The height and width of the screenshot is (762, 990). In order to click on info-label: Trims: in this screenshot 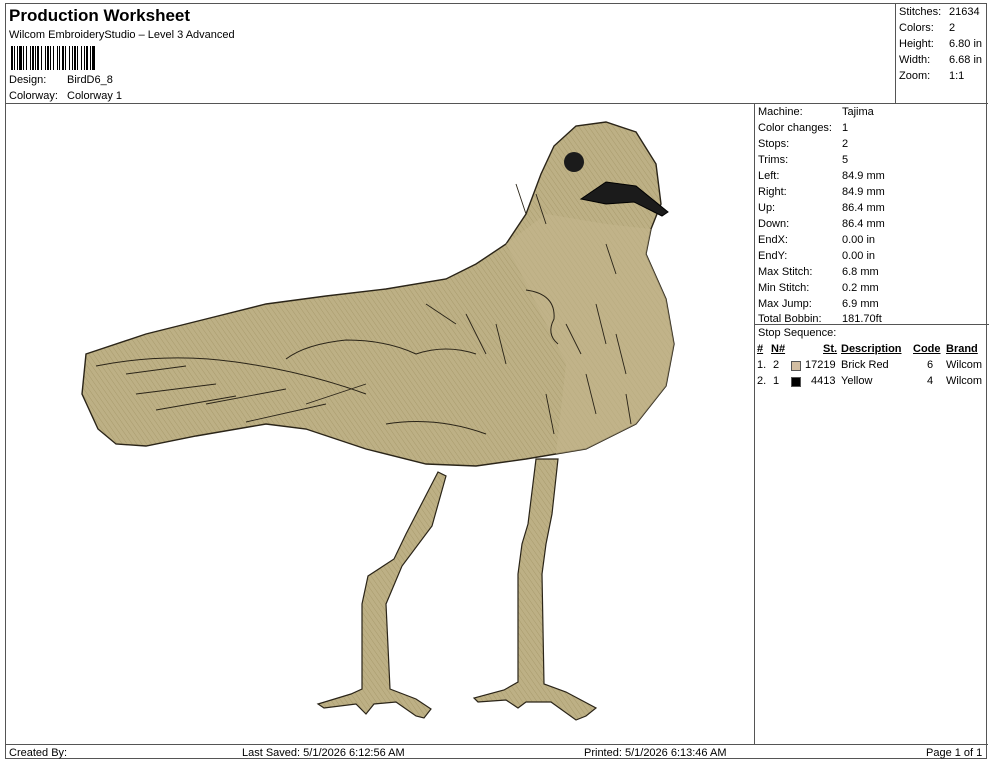, I will do `click(773, 160)`.